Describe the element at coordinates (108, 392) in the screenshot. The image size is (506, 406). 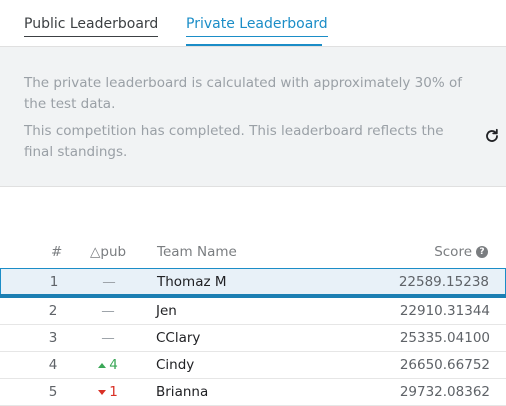
I see `row-public-delta: 1` at that location.